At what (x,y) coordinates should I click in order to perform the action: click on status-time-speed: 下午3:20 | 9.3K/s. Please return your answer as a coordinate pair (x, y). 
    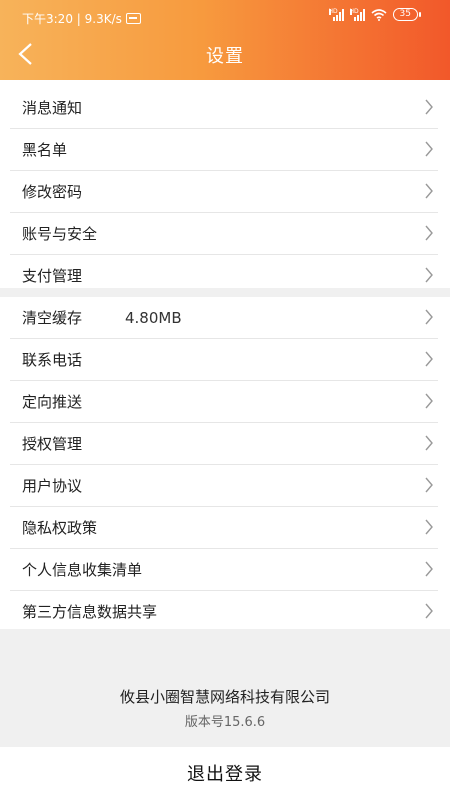
    Looking at the image, I should click on (72, 19).